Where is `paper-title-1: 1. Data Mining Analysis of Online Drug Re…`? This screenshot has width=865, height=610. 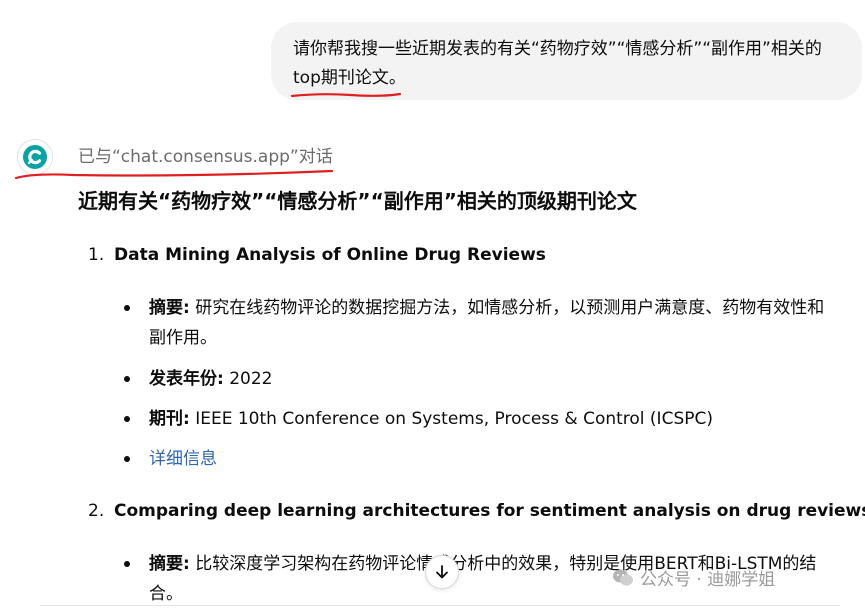
paper-title-1: 1. Data Mining Analysis of Online Drug Re… is located at coordinates (317, 255).